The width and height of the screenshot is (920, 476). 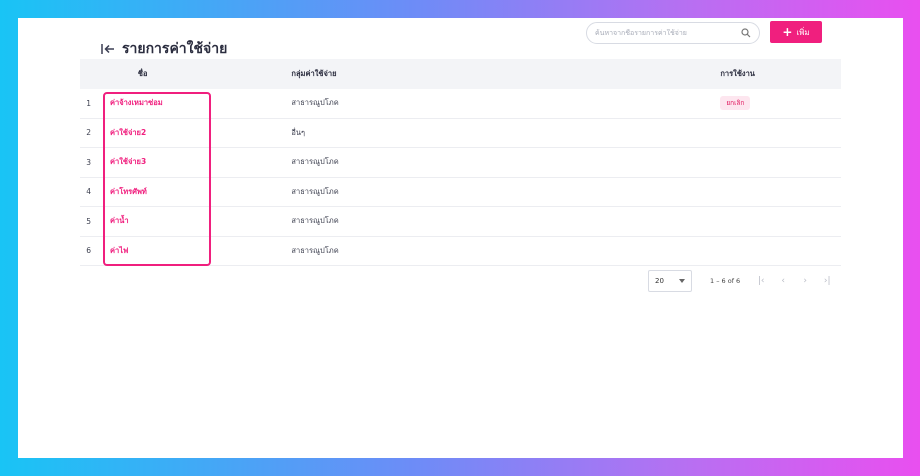 What do you see at coordinates (725, 281) in the screenshot?
I see `page-range-label: 1 – 6 of 6` at bounding box center [725, 281].